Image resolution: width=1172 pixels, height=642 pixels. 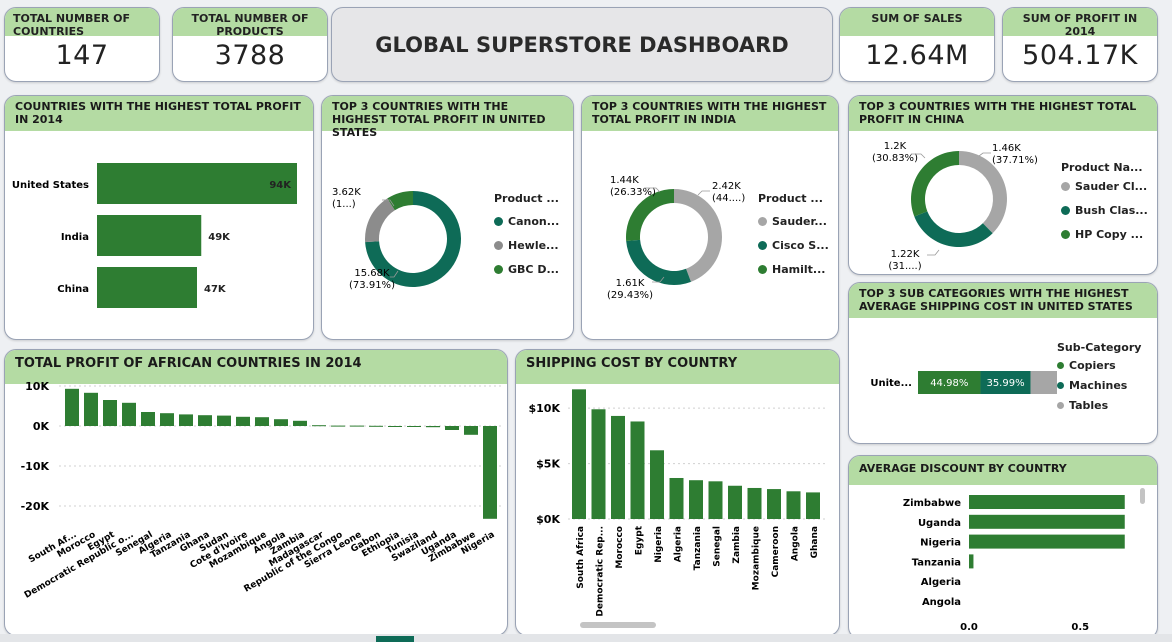 I want to click on x-tick-label: Egypt, so click(x=640, y=540).